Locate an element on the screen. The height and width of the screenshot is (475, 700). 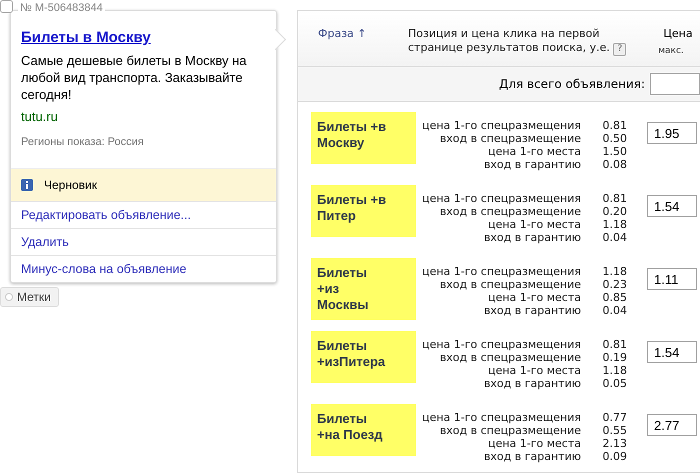
phrase-column-header: Фраза ↑ is located at coordinates (342, 33).